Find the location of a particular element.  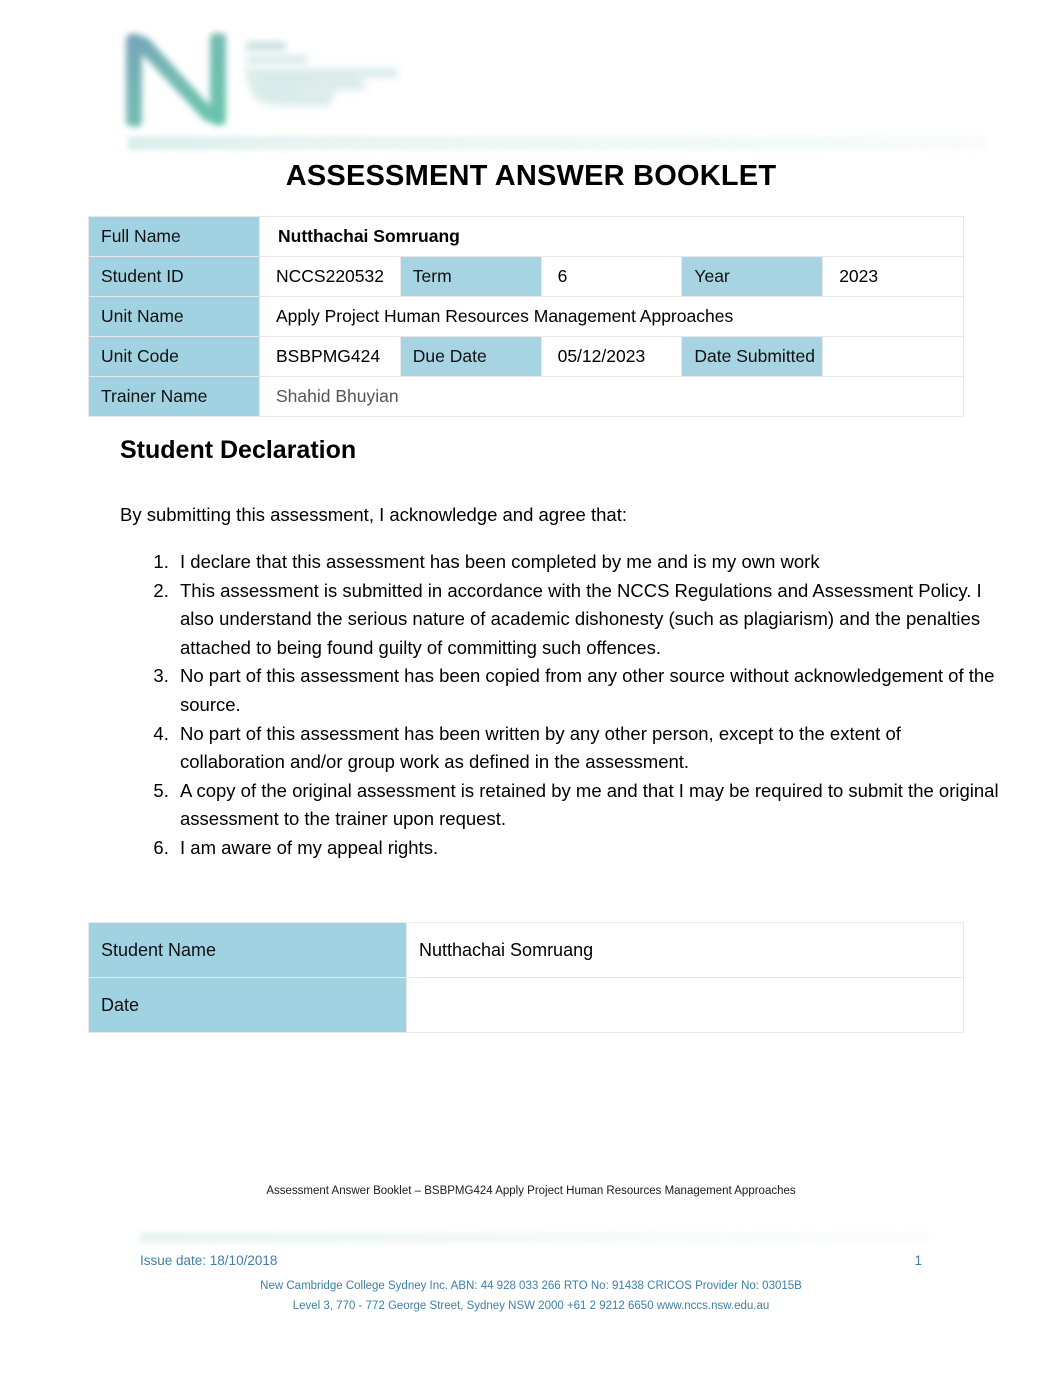

list-item: I am aware of my appeal rights. is located at coordinates (589, 848).